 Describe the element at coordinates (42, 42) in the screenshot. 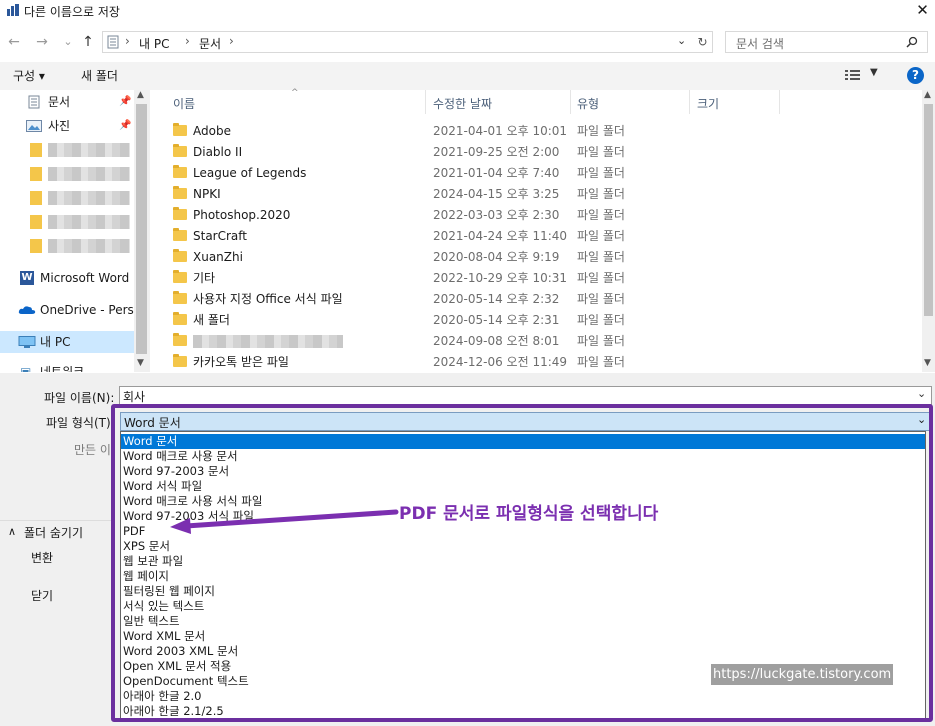

I see `forward-button: →` at that location.